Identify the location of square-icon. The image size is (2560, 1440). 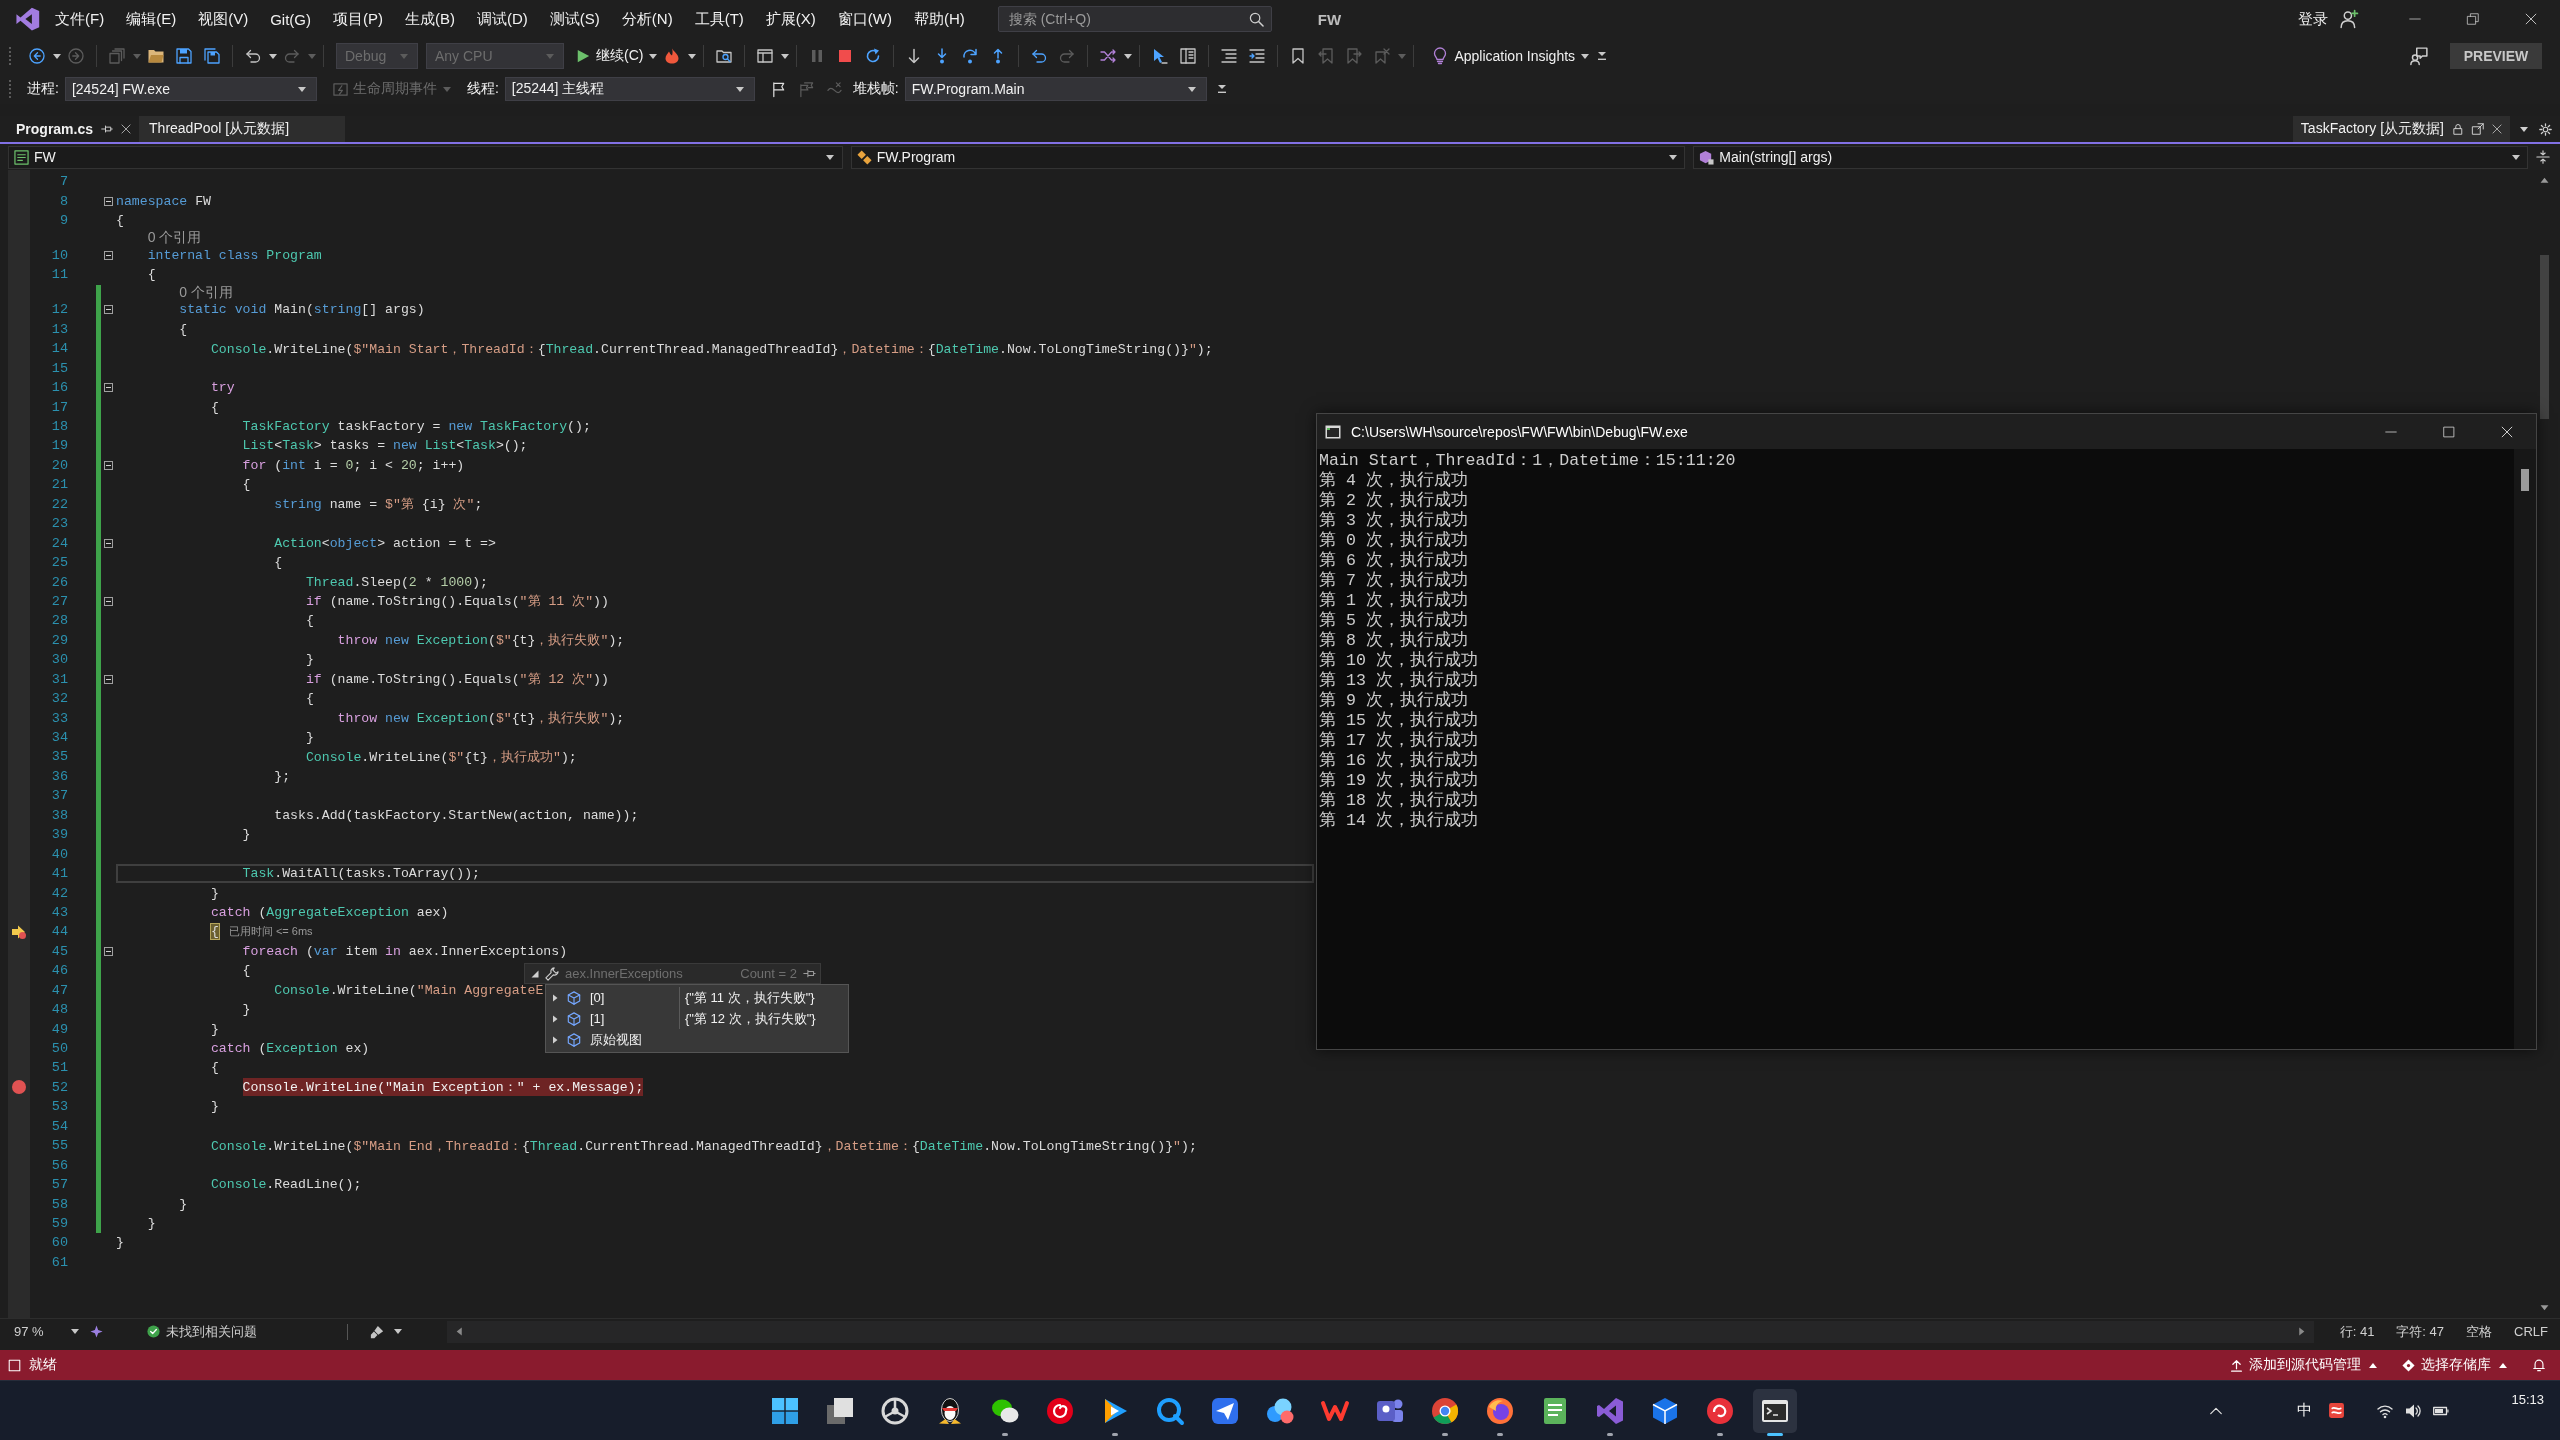
(14, 1365).